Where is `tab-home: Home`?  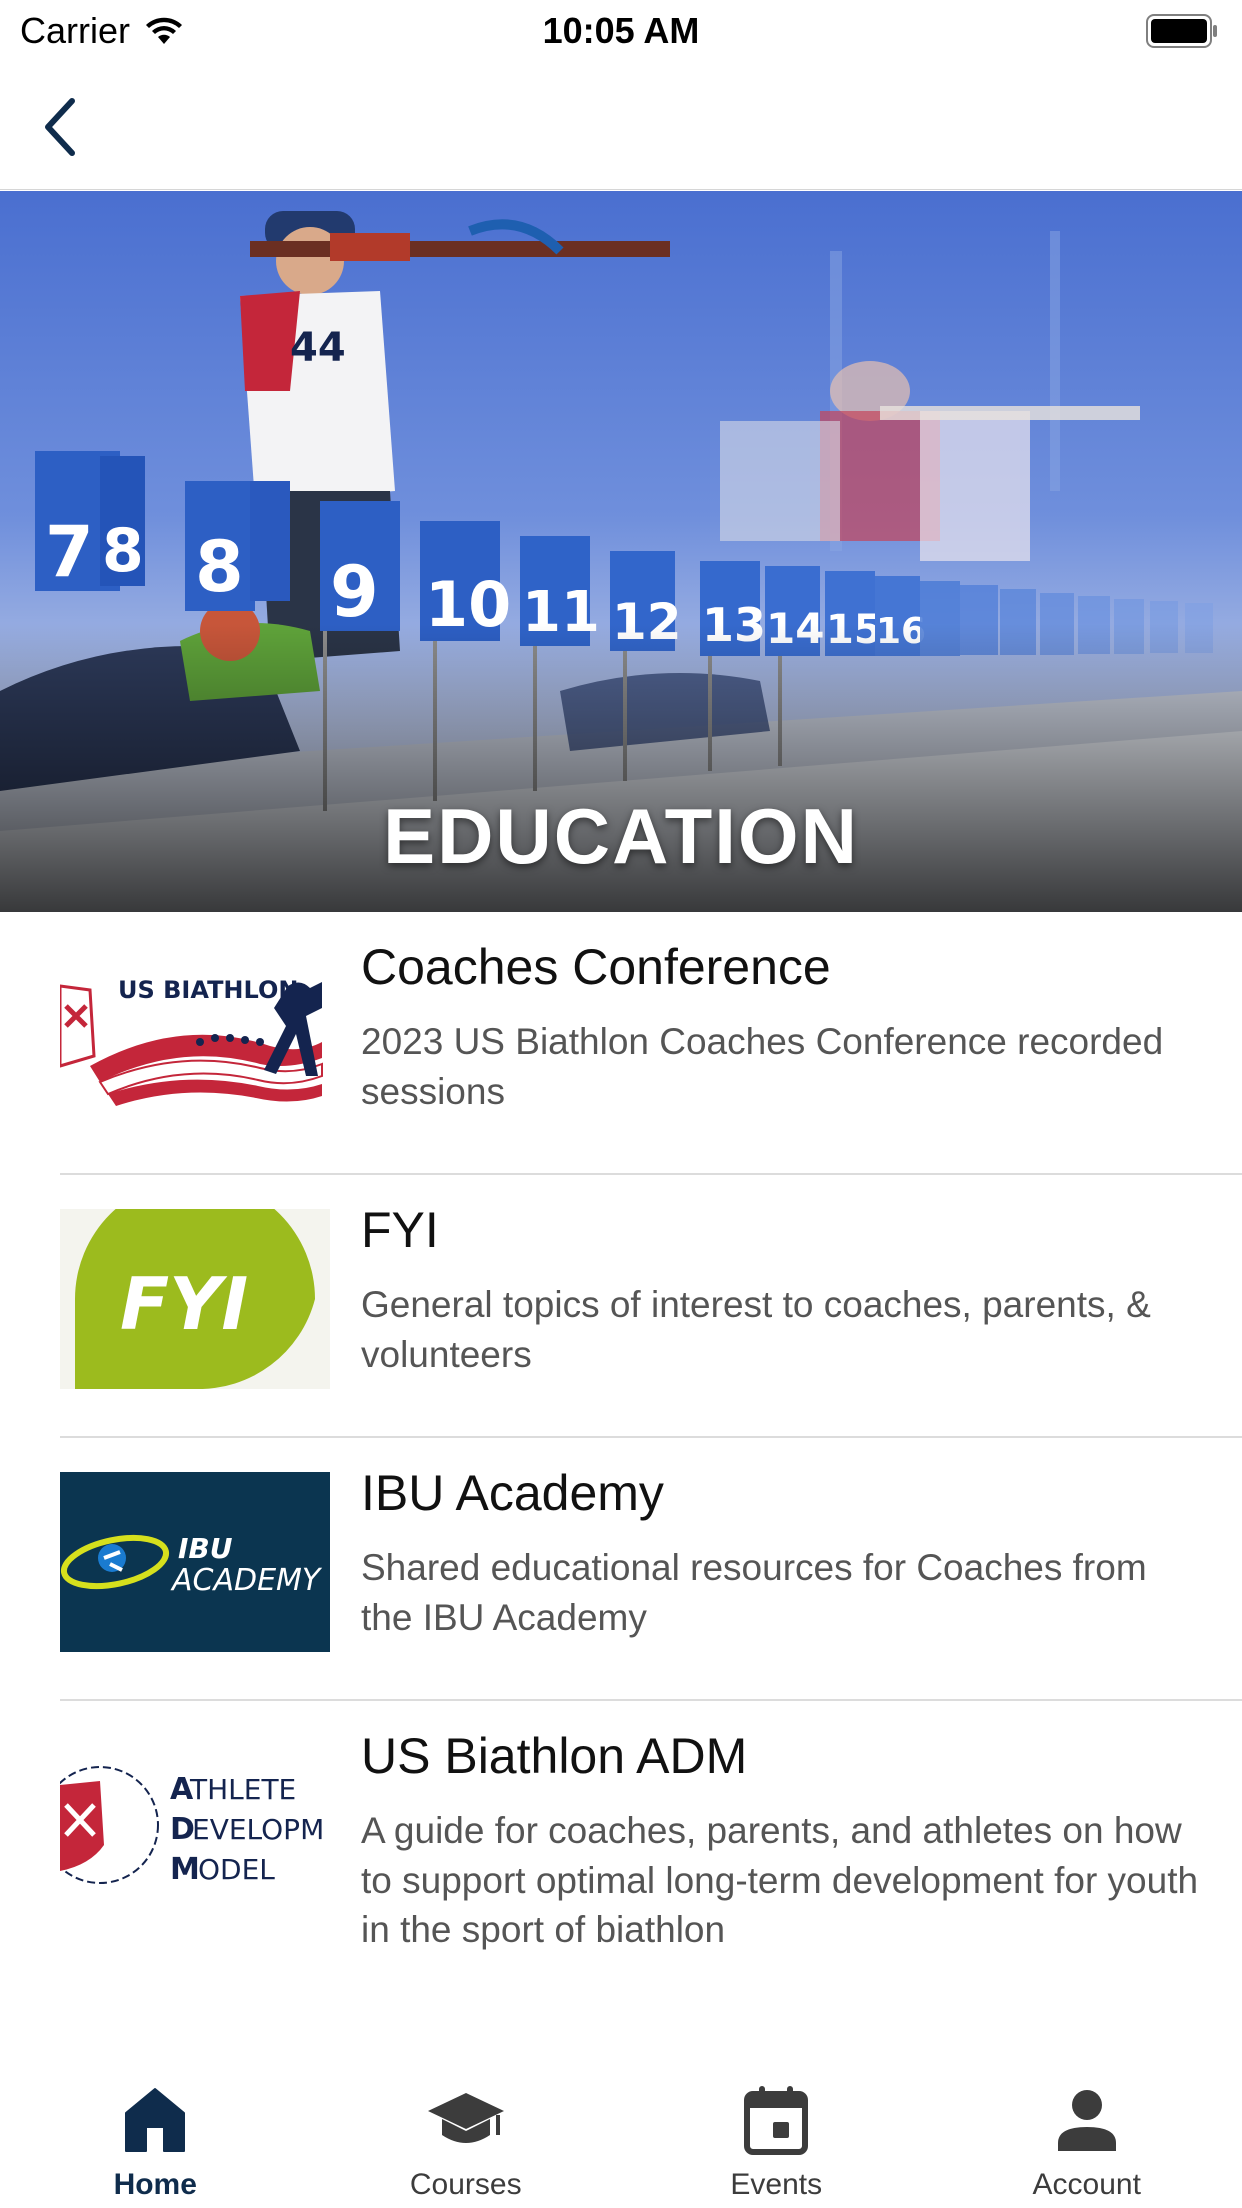 tab-home: Home is located at coordinates (155, 2133).